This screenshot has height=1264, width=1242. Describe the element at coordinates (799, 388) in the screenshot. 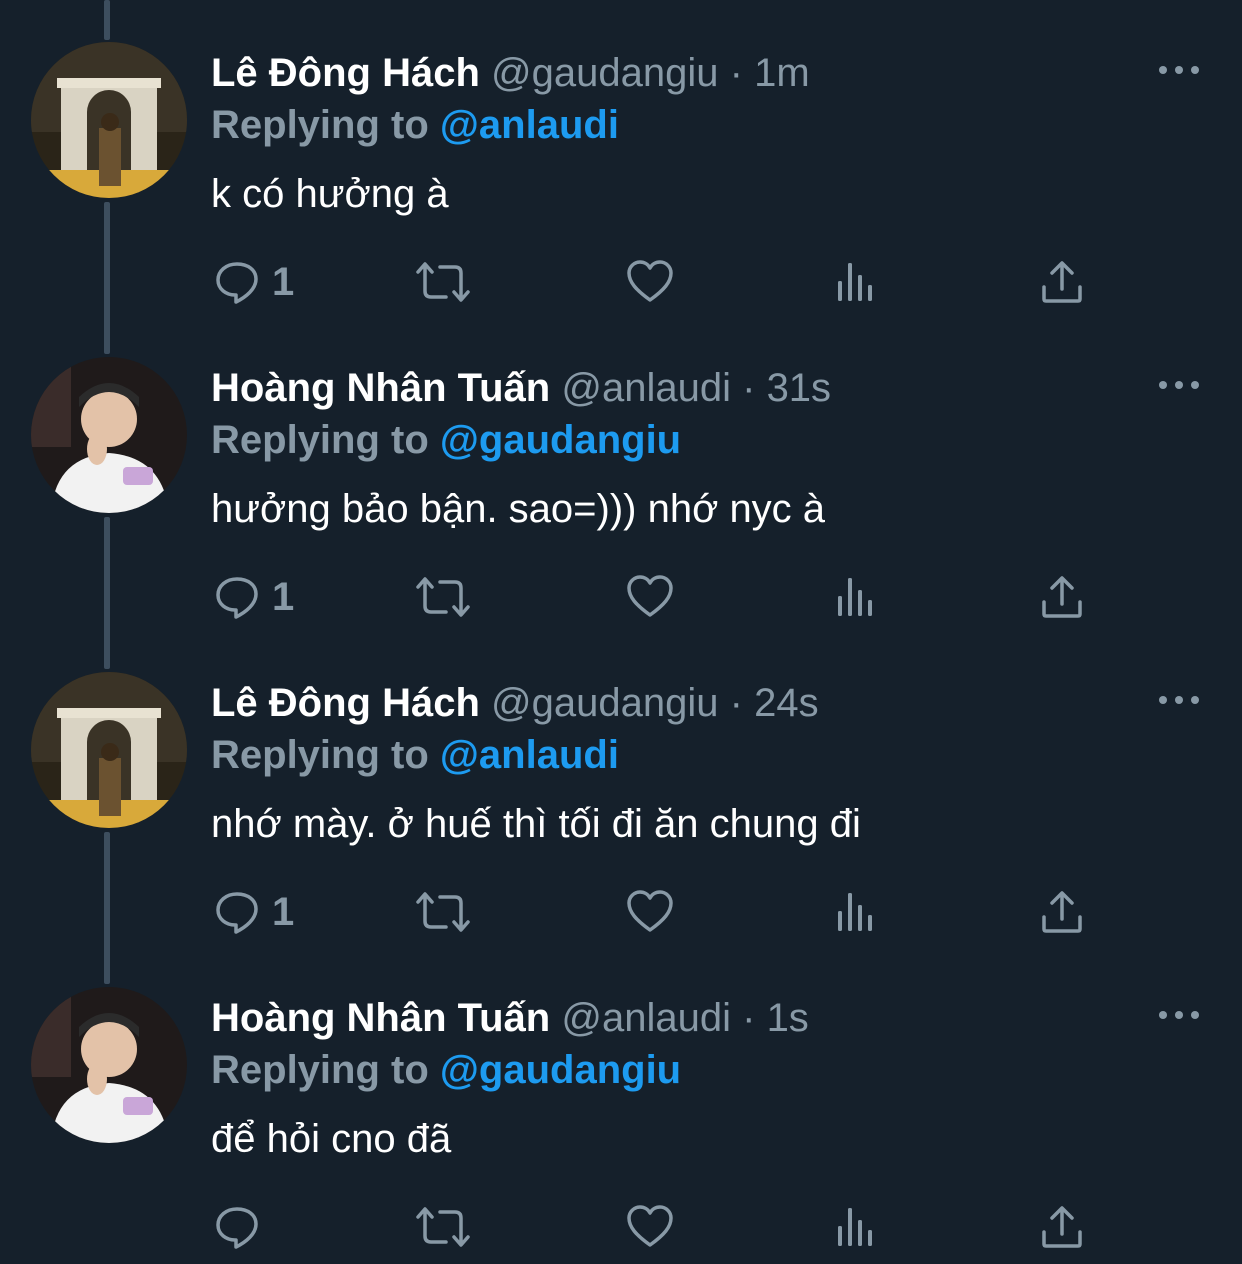

I see `timestamp: 31s` at that location.